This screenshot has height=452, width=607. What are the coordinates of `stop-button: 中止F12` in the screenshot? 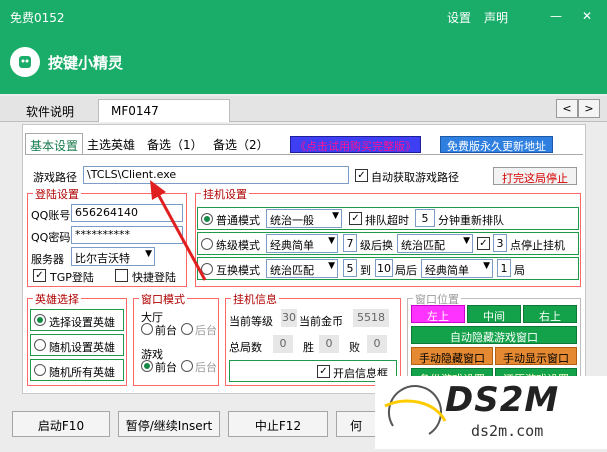 It's located at (278, 424).